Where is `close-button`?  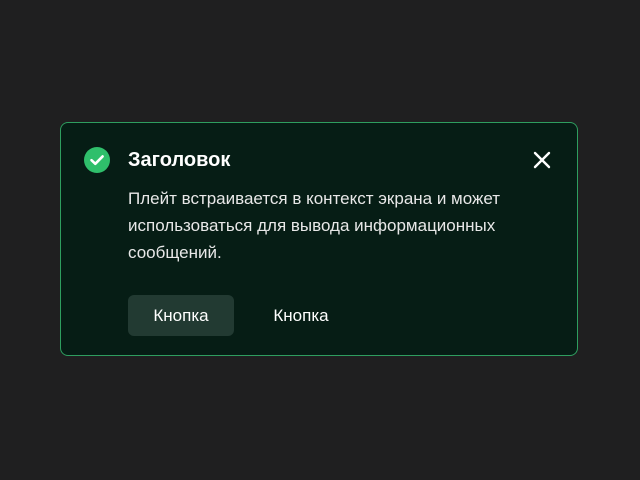
close-button is located at coordinates (542, 160).